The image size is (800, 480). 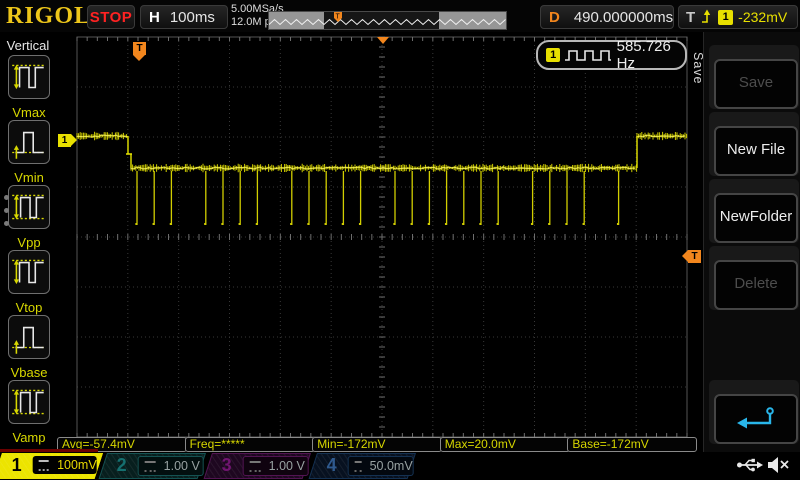 I want to click on sidebar-item-vamp: Vamp, so click(x=29, y=412).